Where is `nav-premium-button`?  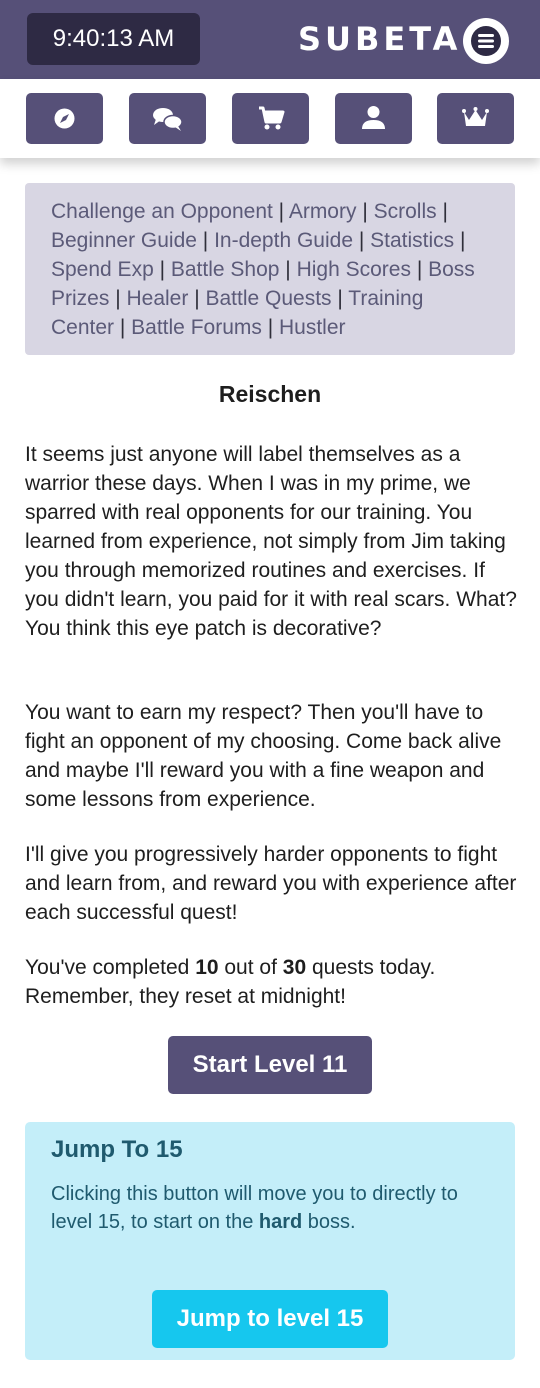
nav-premium-button is located at coordinates (475, 118).